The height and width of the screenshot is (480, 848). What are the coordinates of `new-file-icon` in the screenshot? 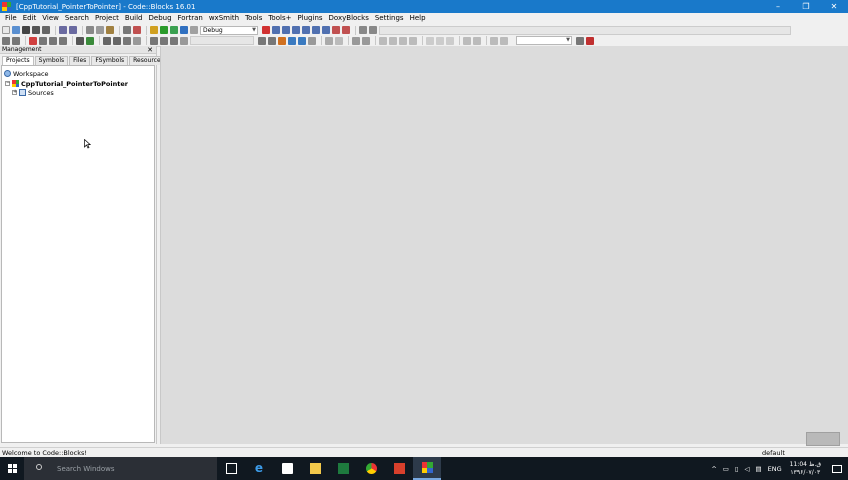 It's located at (6, 30).